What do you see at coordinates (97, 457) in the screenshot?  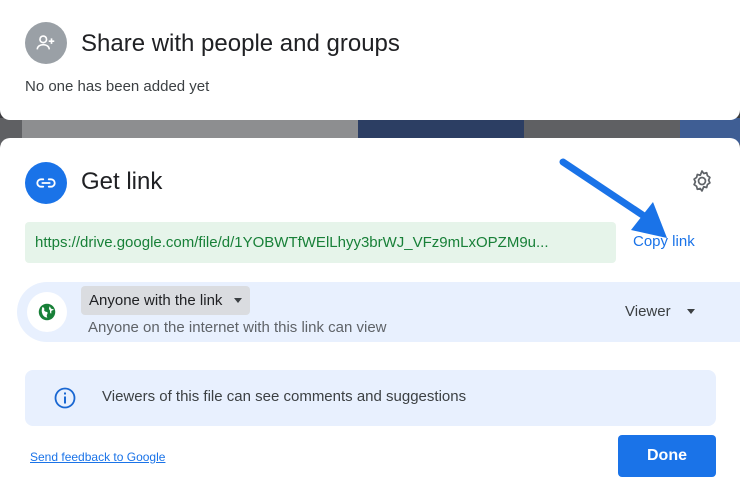 I see `send-feedback-link: Send feedback to Google` at bounding box center [97, 457].